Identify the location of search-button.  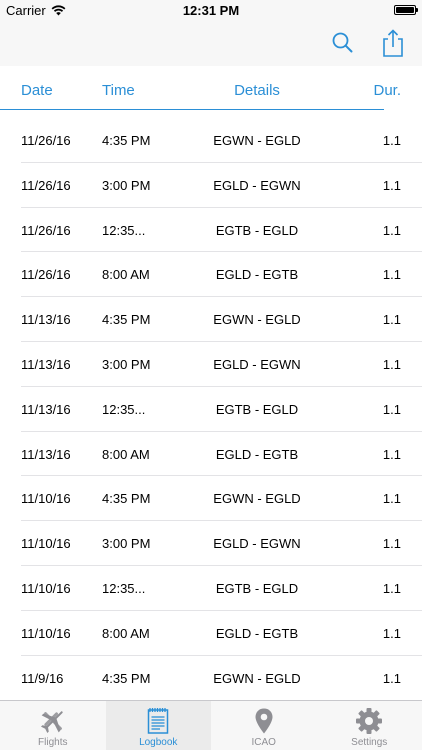
(343, 43).